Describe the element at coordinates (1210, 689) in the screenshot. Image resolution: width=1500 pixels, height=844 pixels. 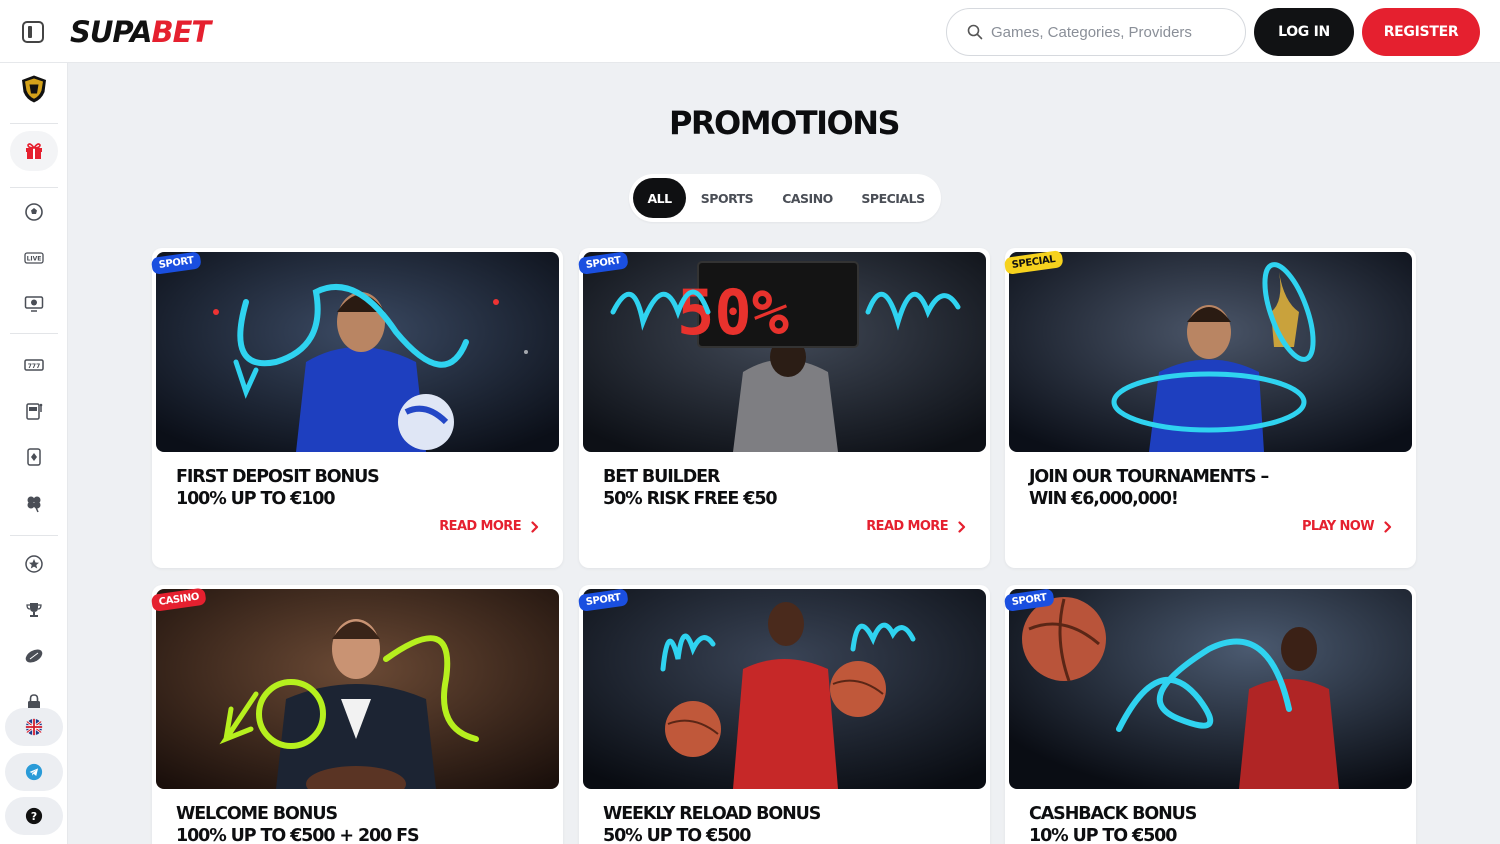
I see `promo-image-basketball-pass` at that location.